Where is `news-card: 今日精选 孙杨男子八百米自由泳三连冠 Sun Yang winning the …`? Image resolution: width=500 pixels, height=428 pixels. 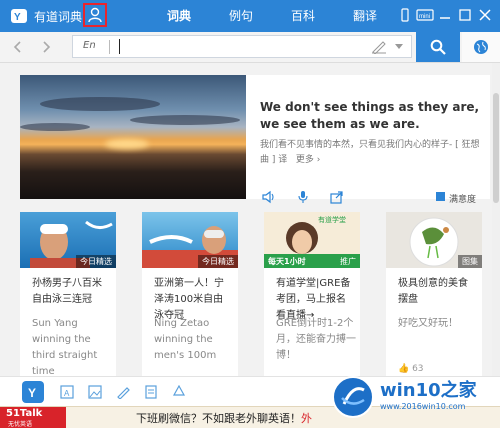
news-card: 今日精选 孙杨男子八百米自由泳三连冠 Sun Yang winning the … is located at coordinates (68, 294).